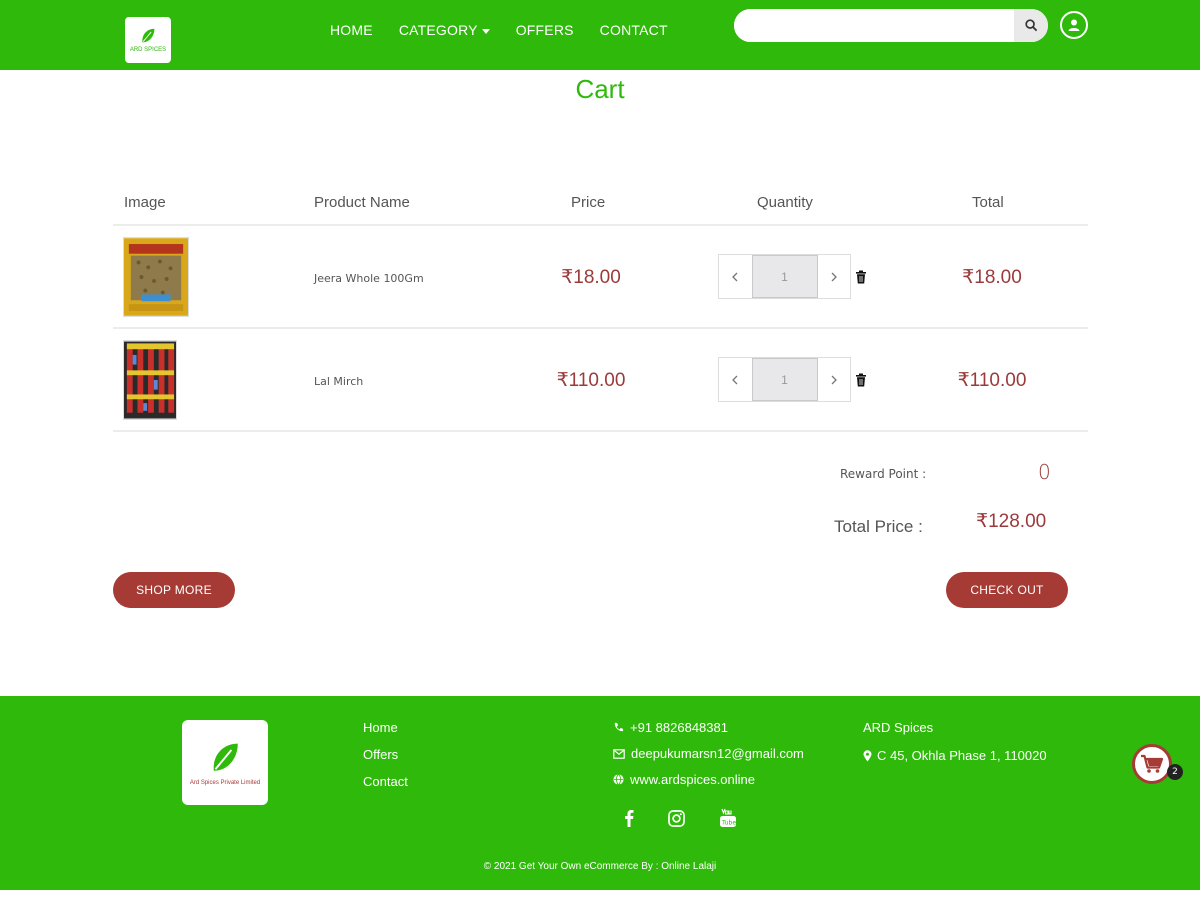 The height and width of the screenshot is (900, 1200). I want to click on globe-icon, so click(618, 779).